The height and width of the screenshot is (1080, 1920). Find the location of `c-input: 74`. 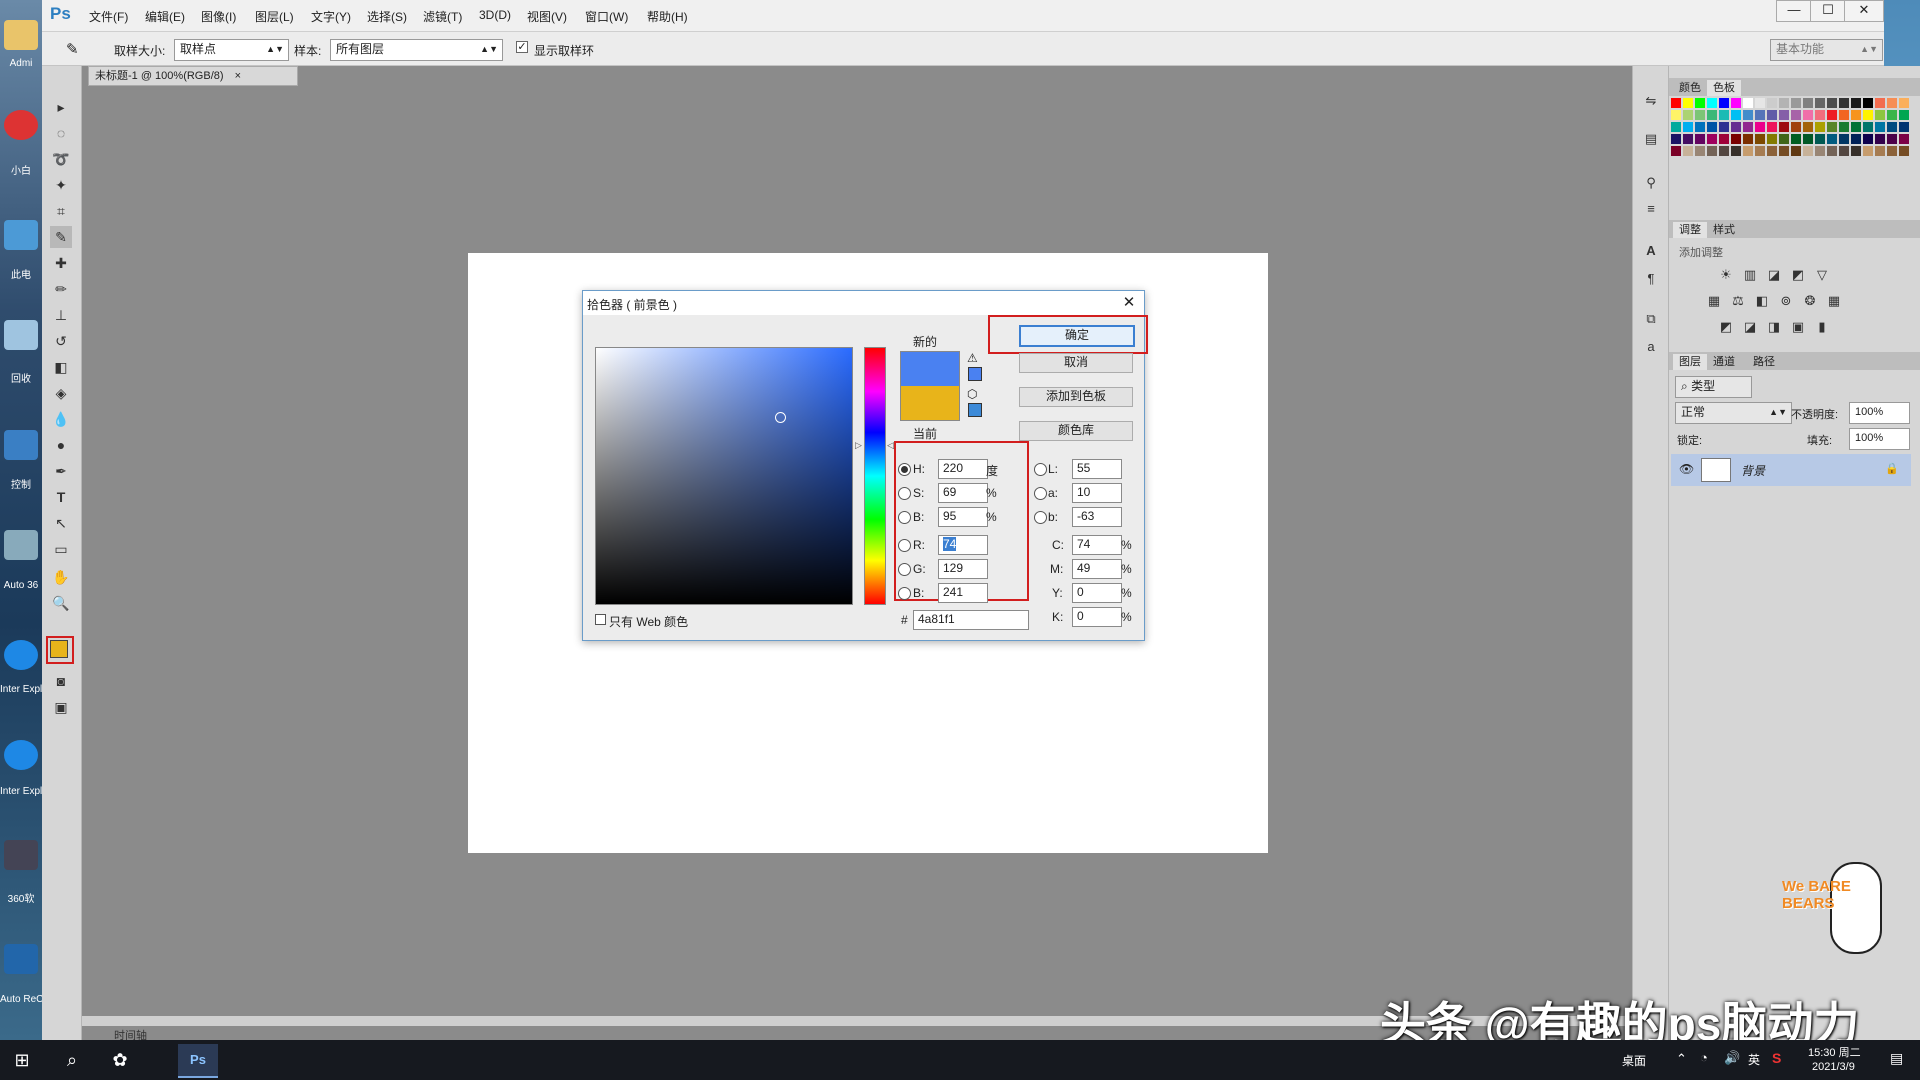

c-input: 74 is located at coordinates (1097, 545).